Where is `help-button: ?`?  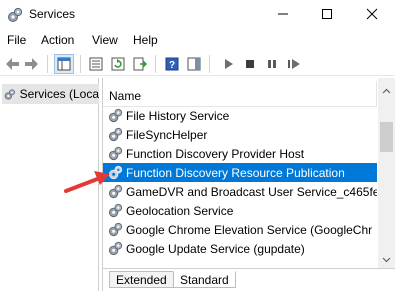
help-button: ? is located at coordinates (172, 64).